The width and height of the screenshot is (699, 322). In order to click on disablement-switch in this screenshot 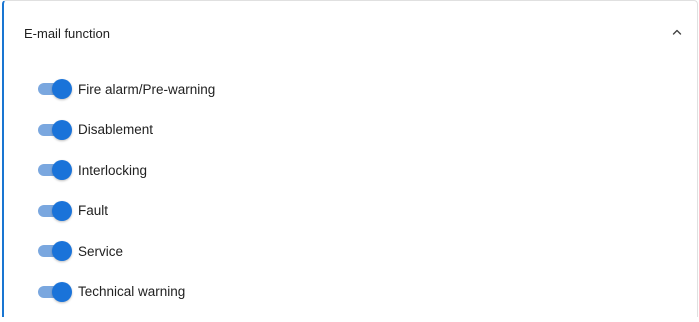, I will do `click(55, 129)`.